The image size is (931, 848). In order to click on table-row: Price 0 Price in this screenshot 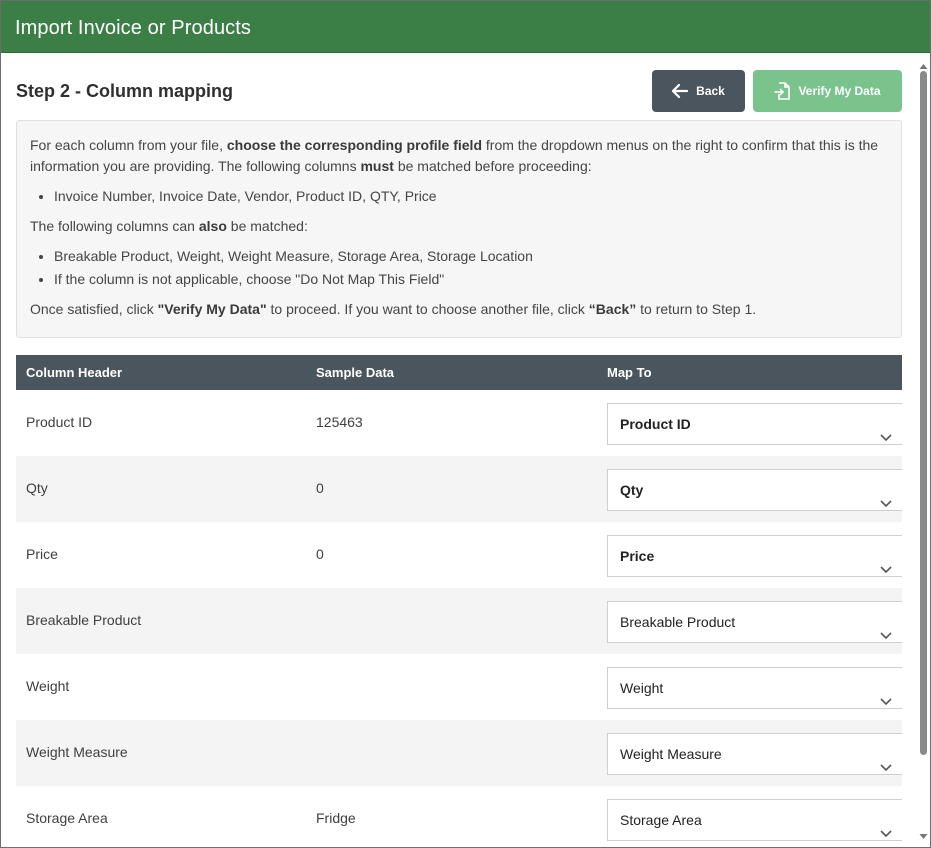, I will do `click(459, 555)`.